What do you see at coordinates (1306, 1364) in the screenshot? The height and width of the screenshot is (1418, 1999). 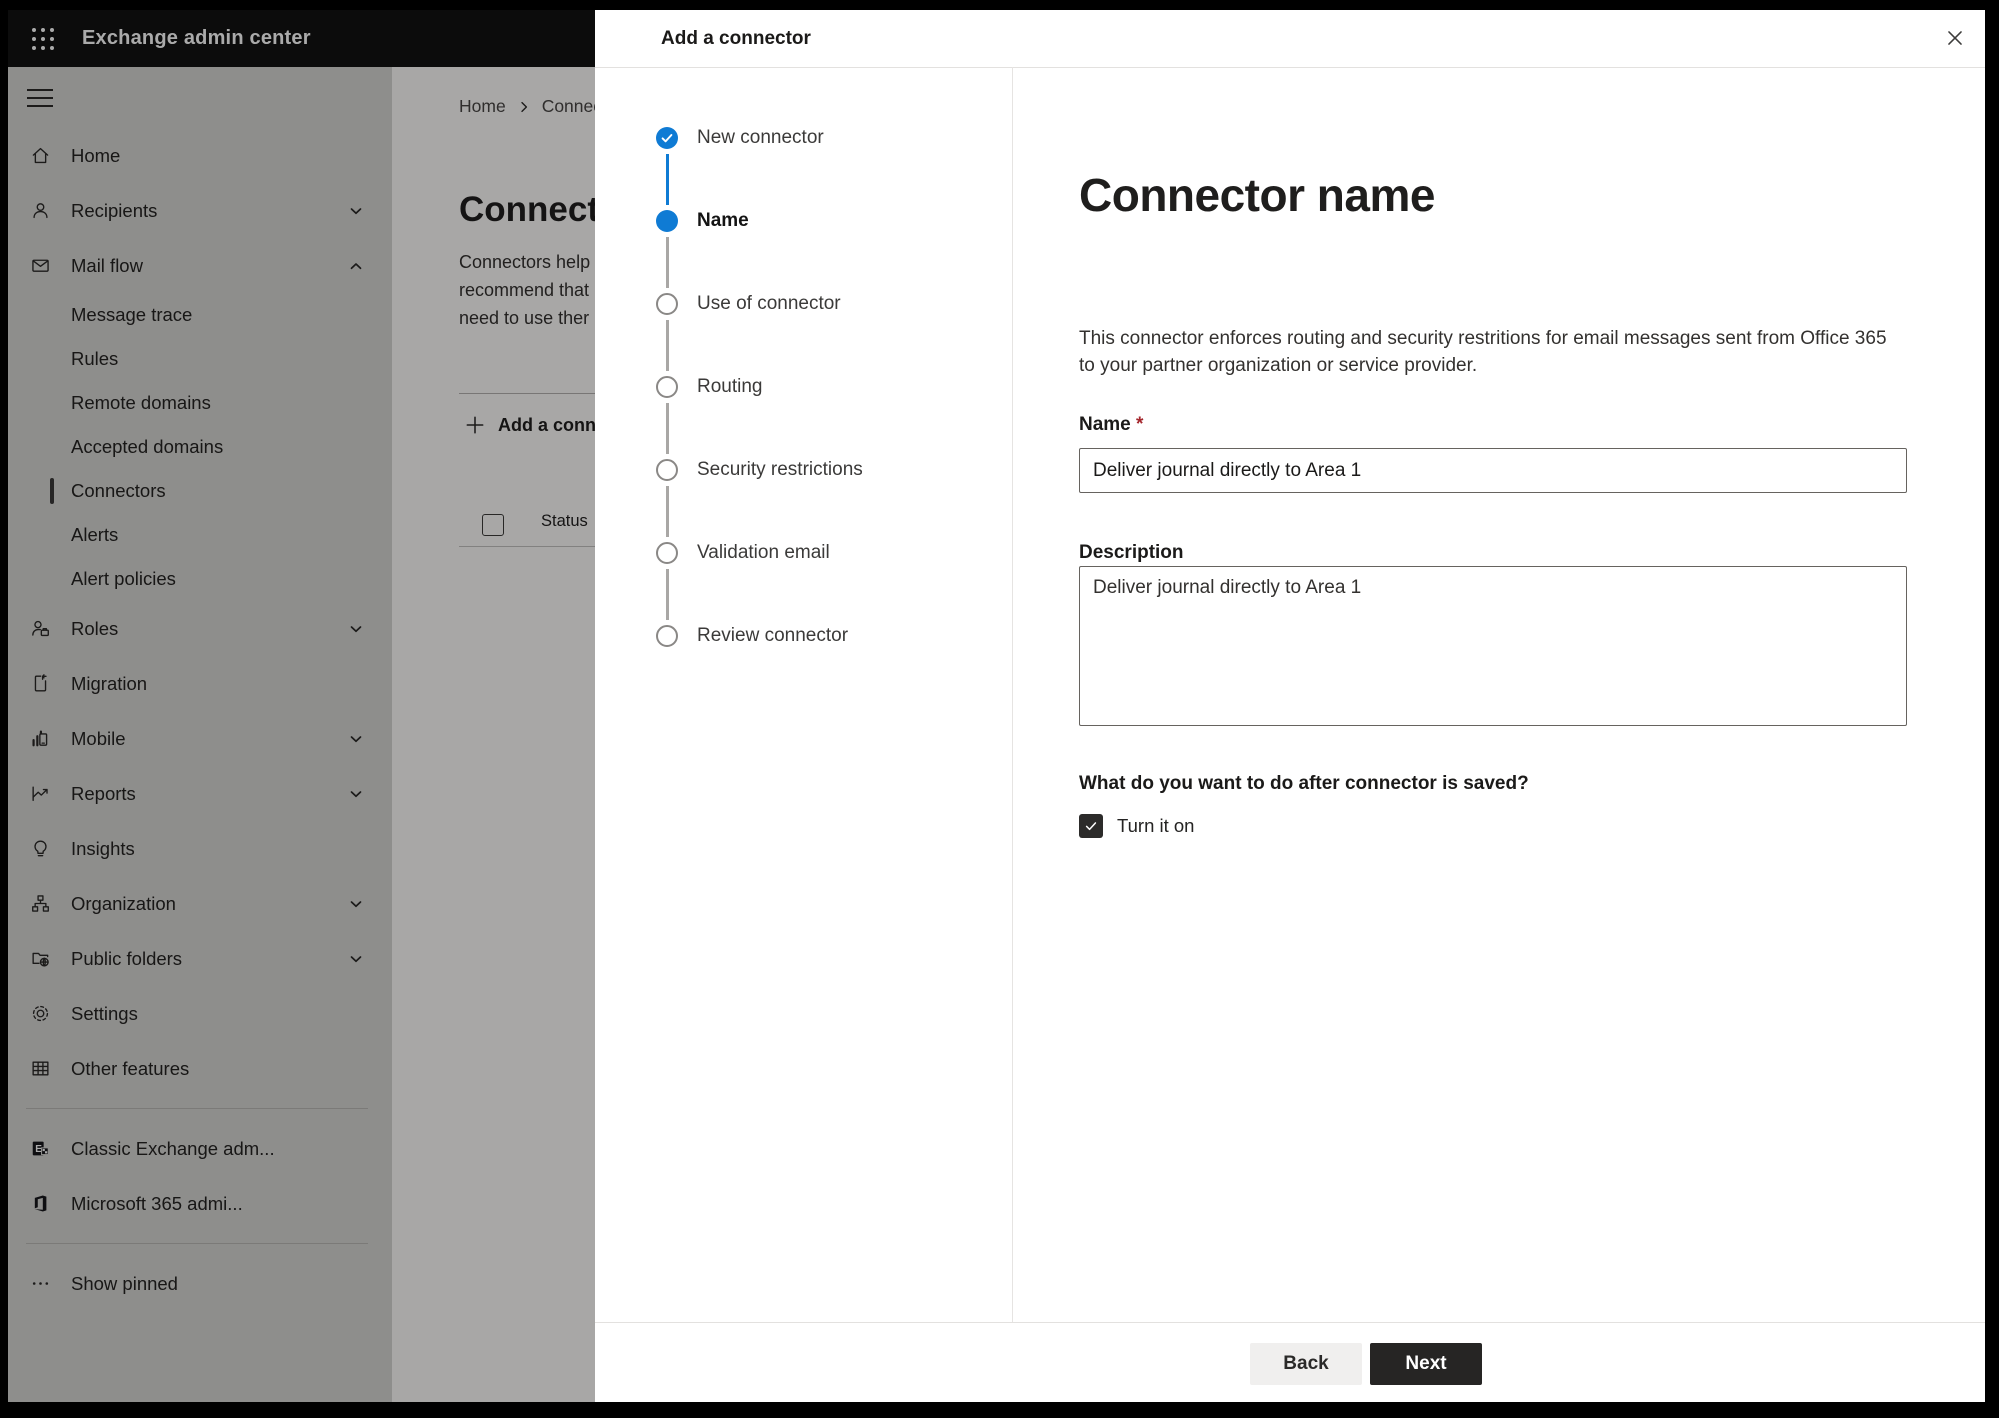 I see `back-button: Back` at bounding box center [1306, 1364].